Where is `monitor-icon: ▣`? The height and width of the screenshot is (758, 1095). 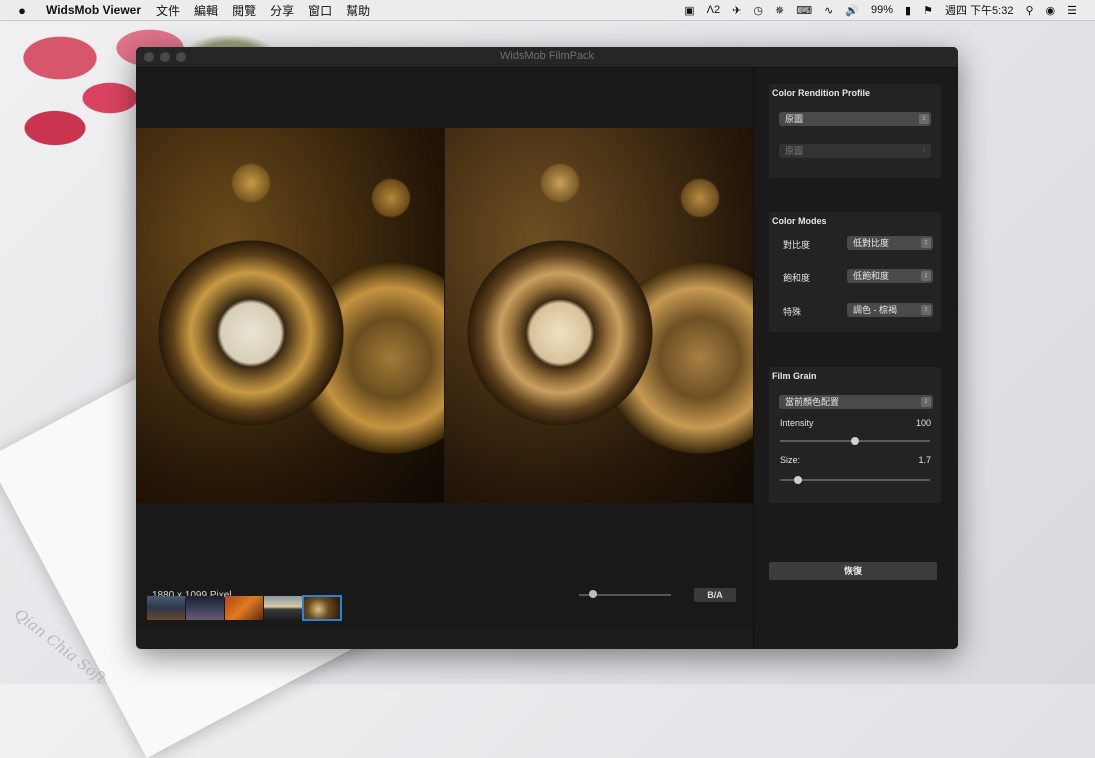
monitor-icon: ▣ is located at coordinates (689, 10).